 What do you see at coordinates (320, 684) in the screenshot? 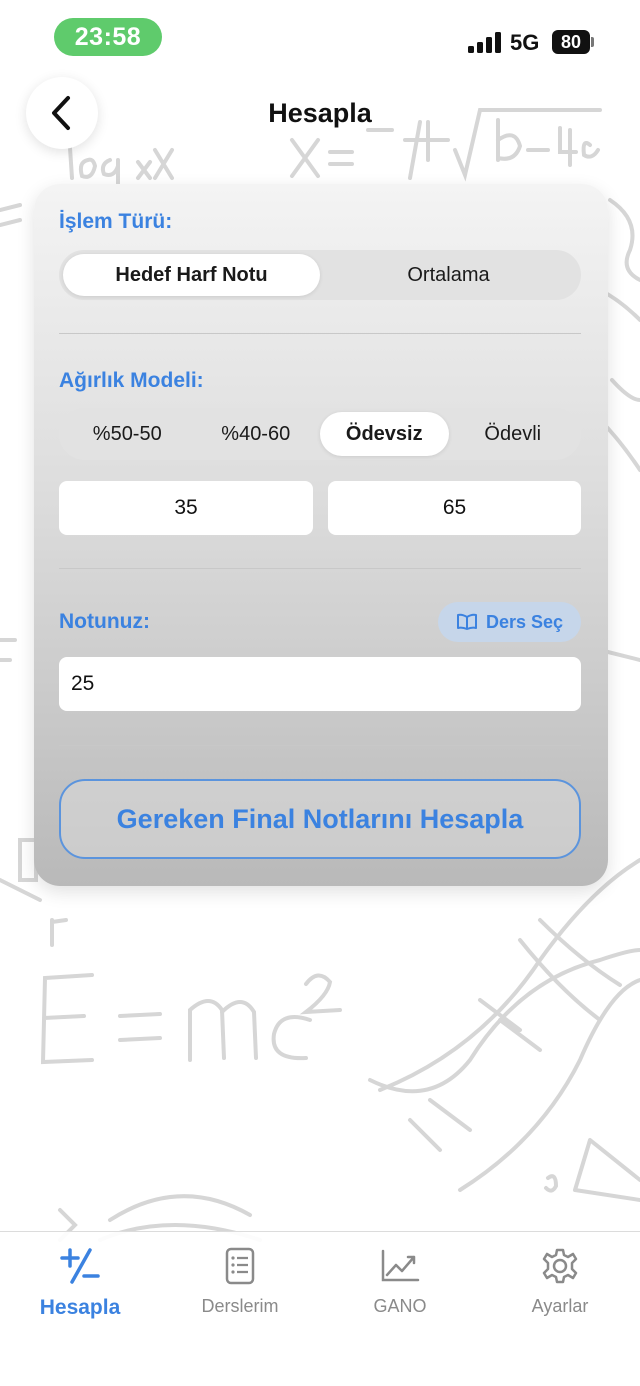
I see `grade-input: 25` at bounding box center [320, 684].